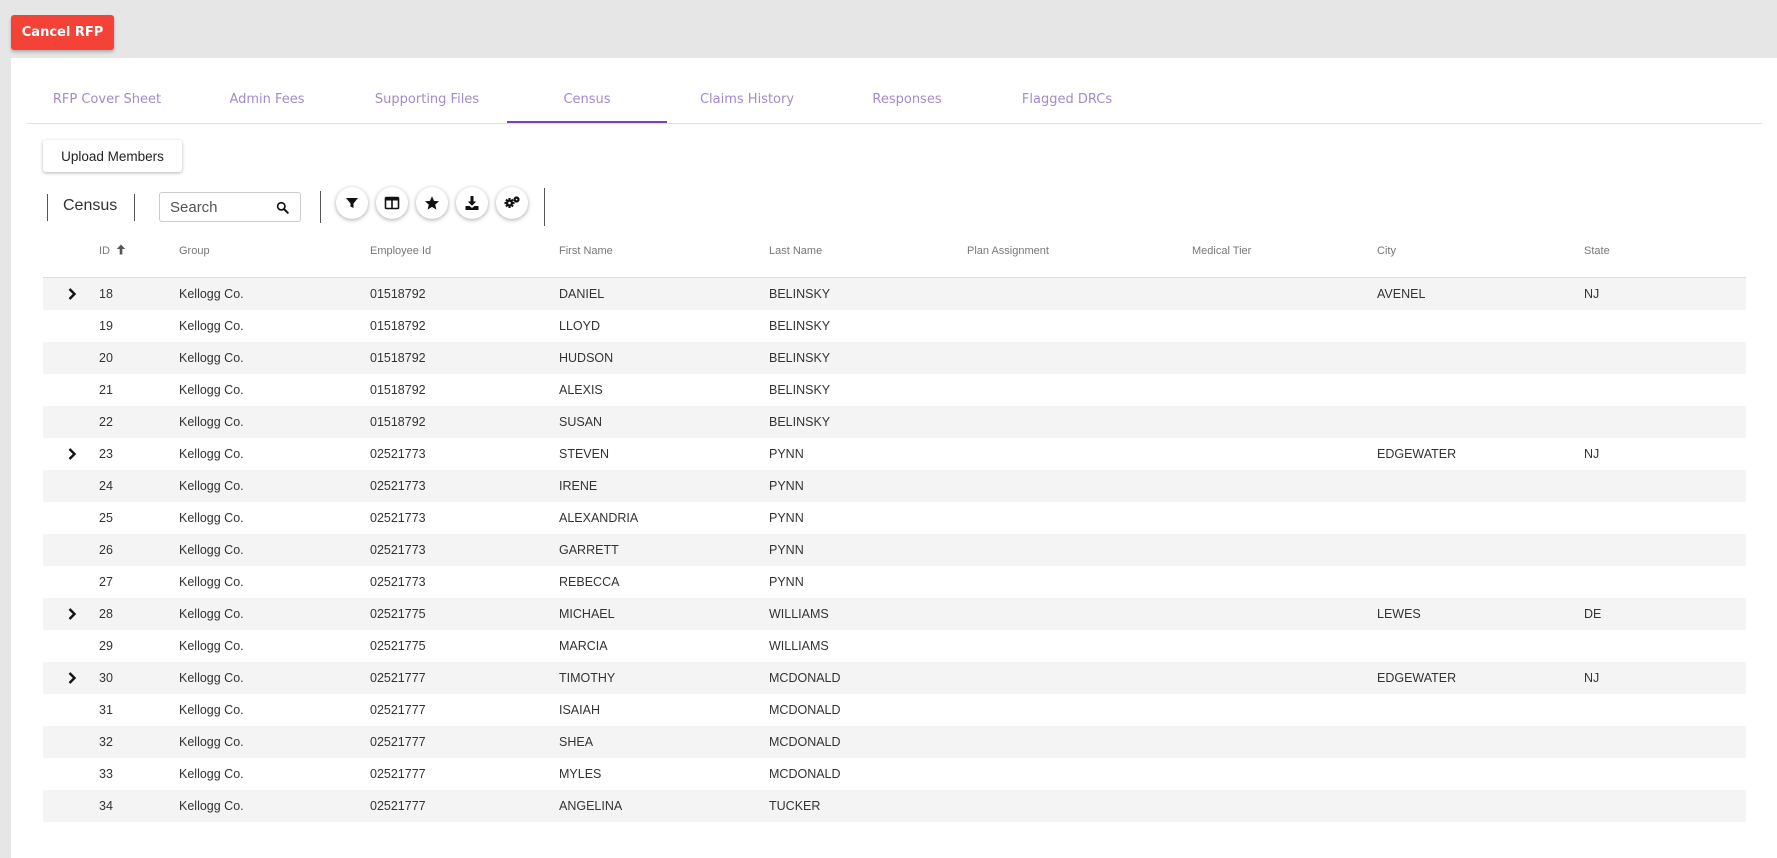  Describe the element at coordinates (106, 550) in the screenshot. I see `cell-id: 26` at that location.